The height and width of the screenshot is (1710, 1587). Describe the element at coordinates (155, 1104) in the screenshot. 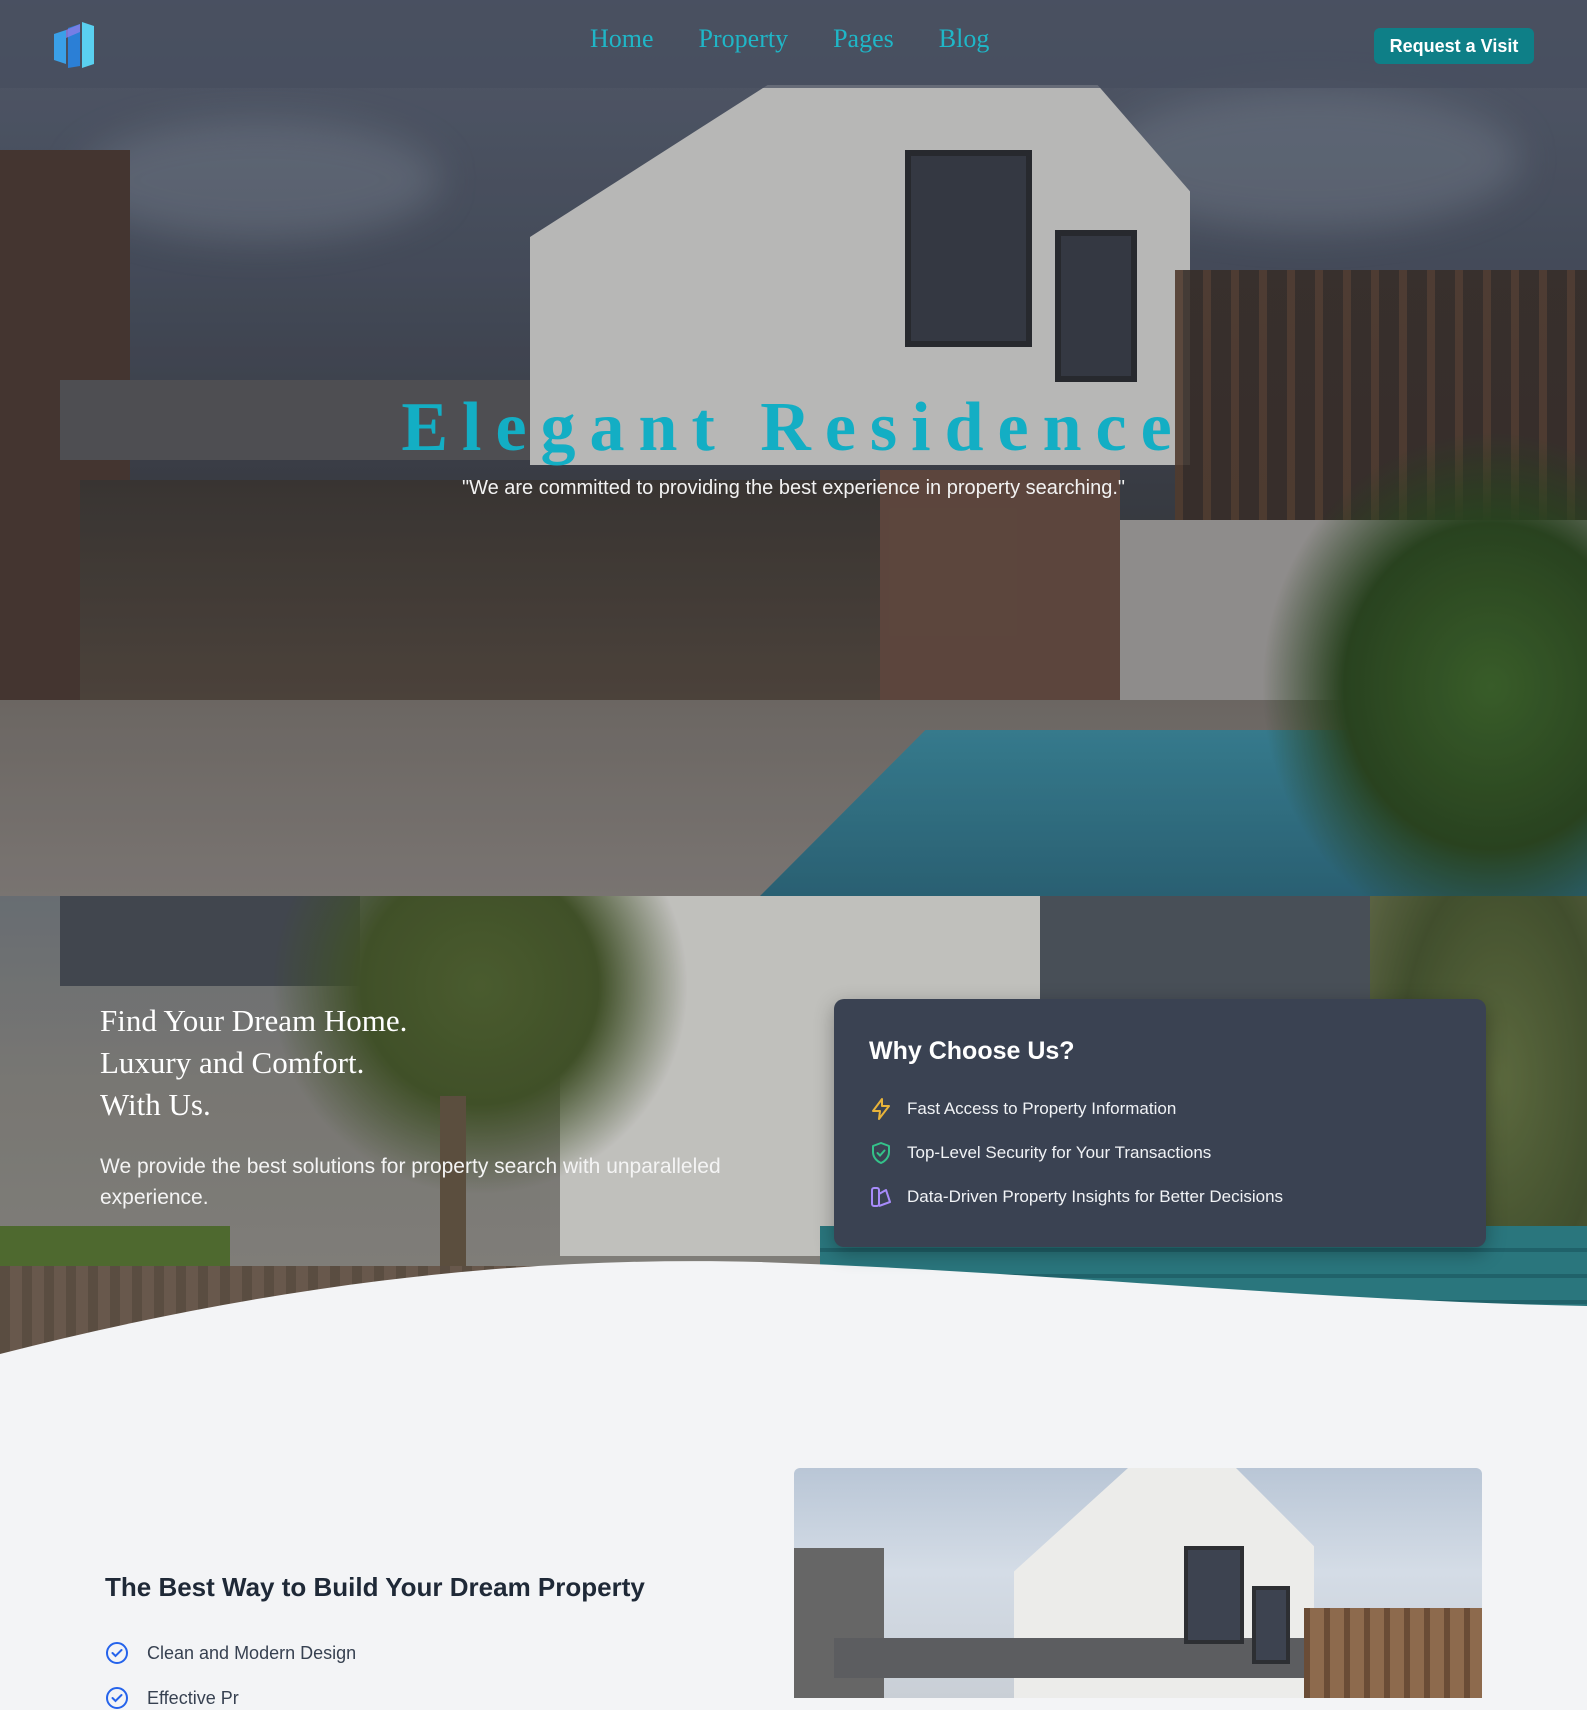

I see `headline-line: With Us.` at that location.